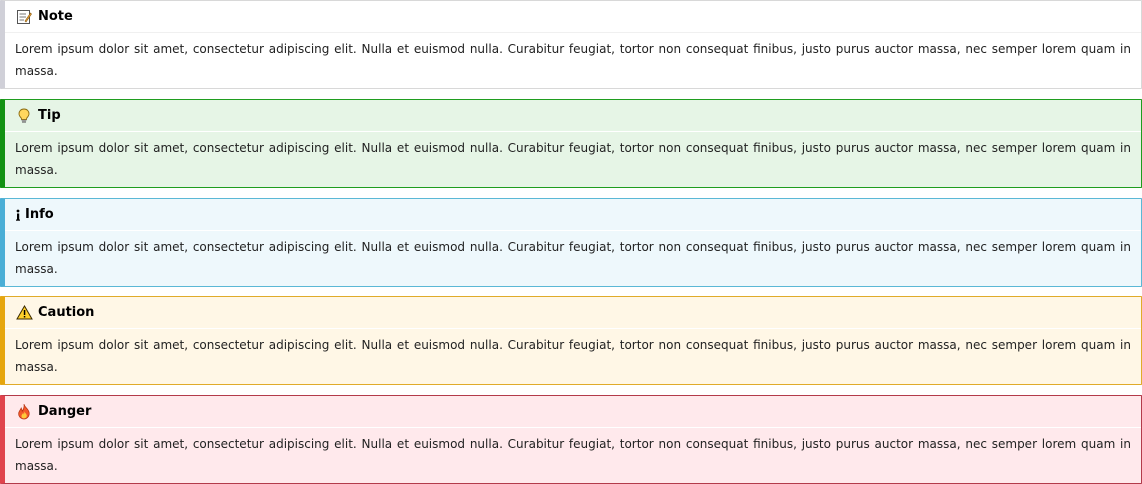 The height and width of the screenshot is (484, 1142). I want to click on admonition-heading: Caution, so click(573, 312).